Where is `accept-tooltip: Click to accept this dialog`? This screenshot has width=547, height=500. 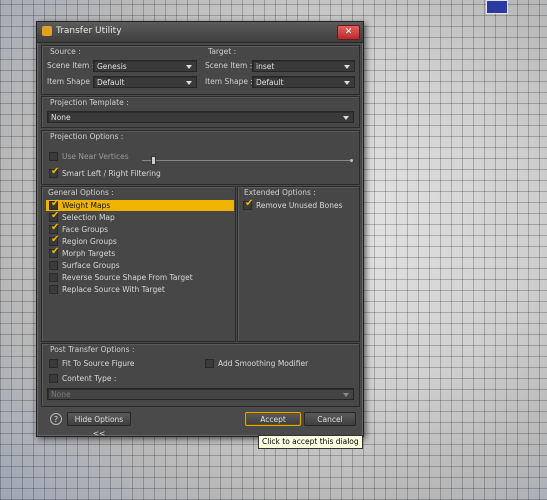 accept-tooltip: Click to accept this dialog is located at coordinates (310, 442).